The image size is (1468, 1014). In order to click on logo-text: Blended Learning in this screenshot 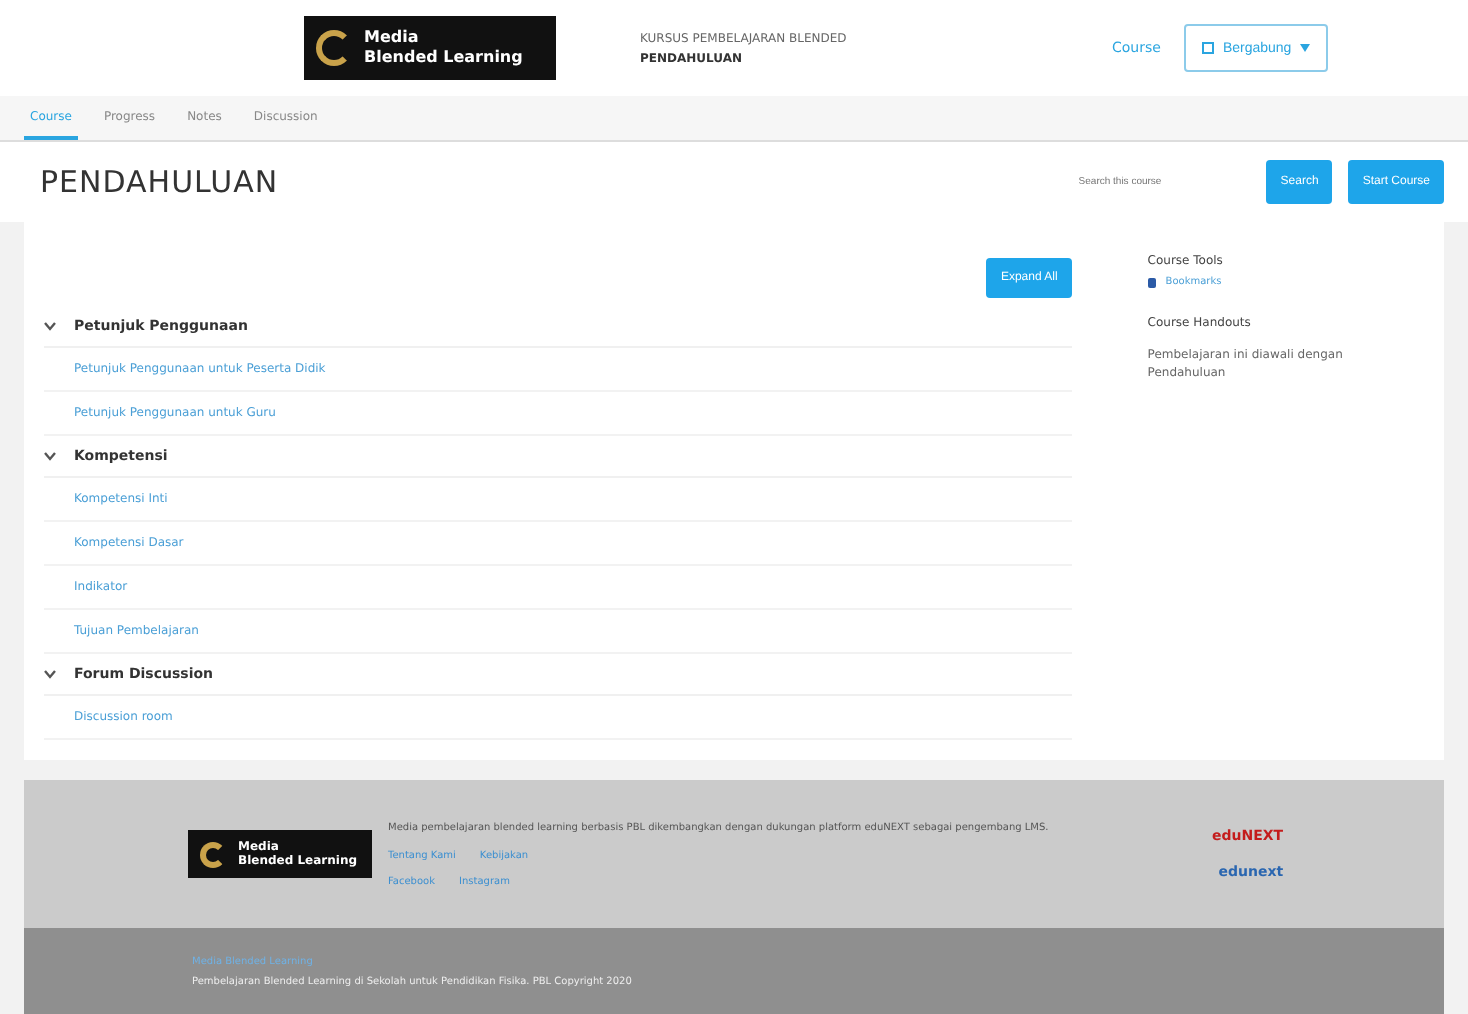, I will do `click(443, 58)`.